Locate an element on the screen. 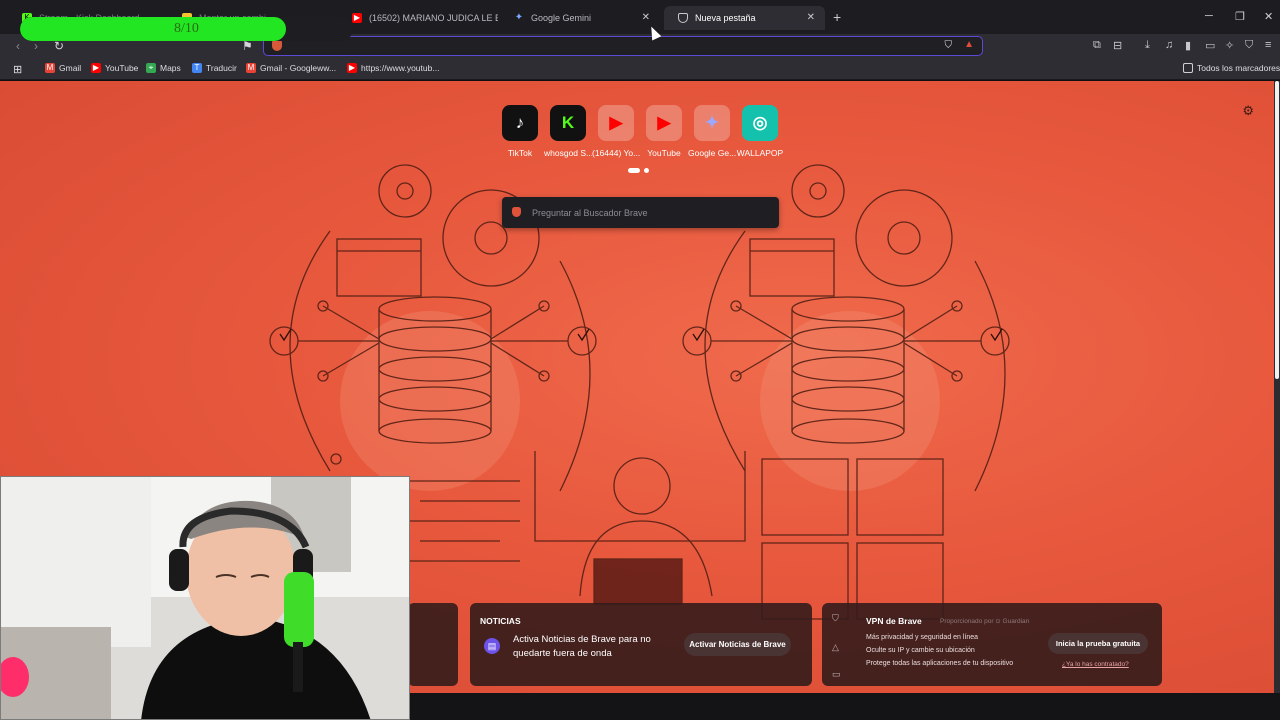  vpn-powered-by: Proporcionado por ⊙ Guardian is located at coordinates (985, 621).